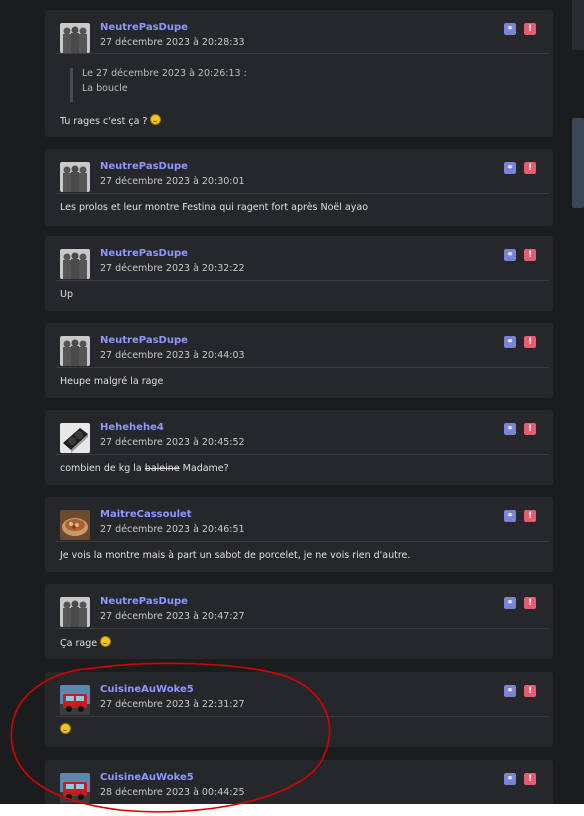 This screenshot has width=584, height=816. Describe the element at coordinates (172, 616) in the screenshot. I see `post-date: 27 décembre 2023 à 20:47:27` at that location.